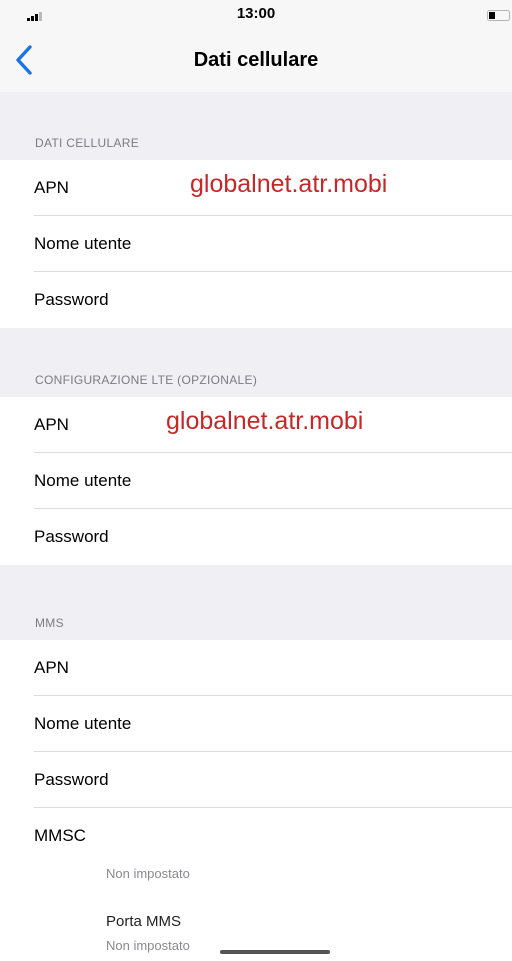  What do you see at coordinates (256, 836) in the screenshot?
I see `mmsc-row: MMSC` at bounding box center [256, 836].